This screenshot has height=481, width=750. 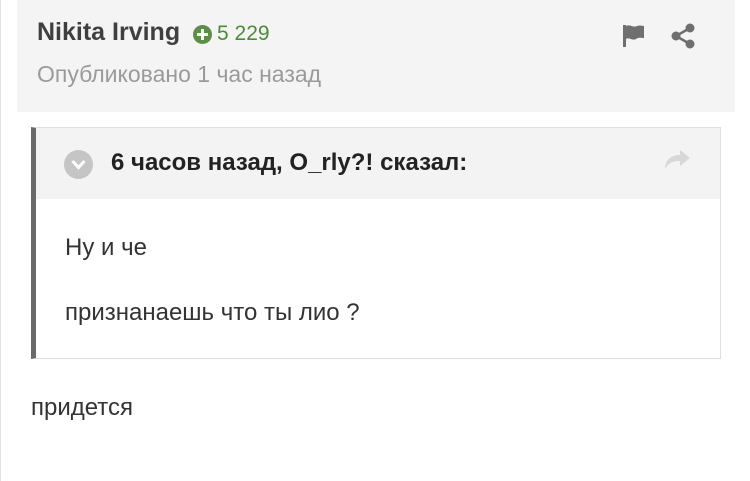 What do you see at coordinates (289, 162) in the screenshot?
I see `quote-citation: 6 часов назад, O_rly?! сказал:` at bounding box center [289, 162].